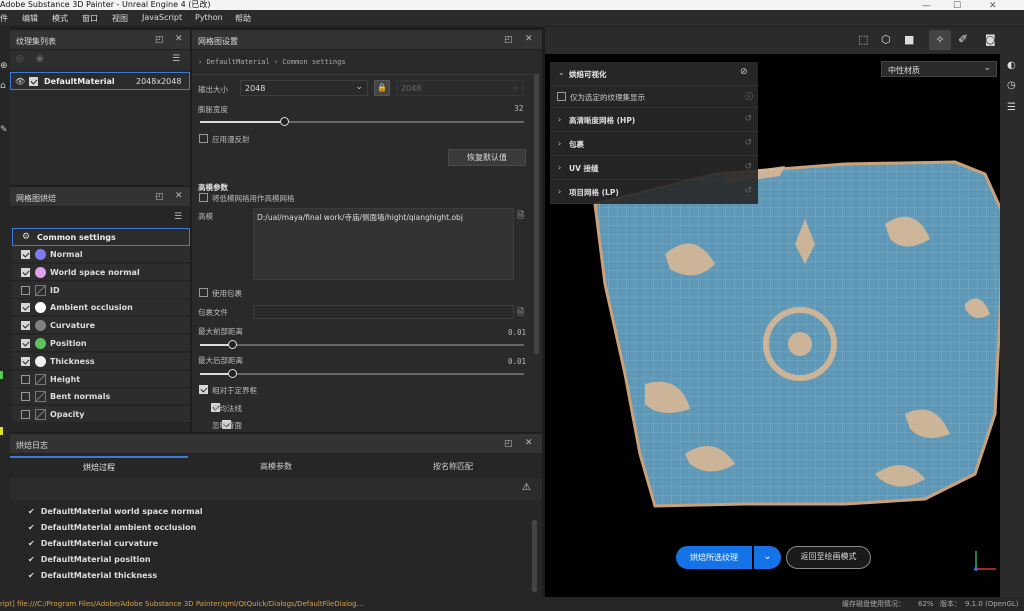  What do you see at coordinates (203, 389) in the screenshot?
I see `relative-bbox-checkbox` at bounding box center [203, 389].